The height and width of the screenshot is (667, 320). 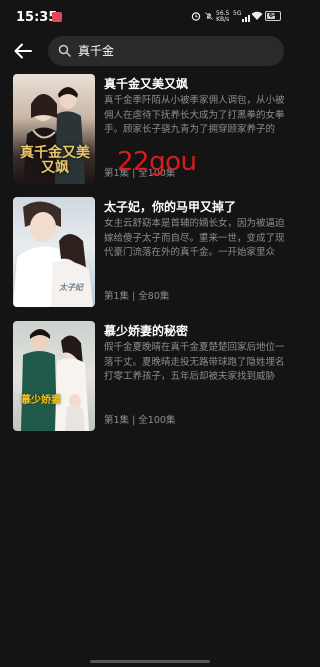 What do you see at coordinates (55, 160) in the screenshot?
I see `poster-caption: 真千金又美又飒` at bounding box center [55, 160].